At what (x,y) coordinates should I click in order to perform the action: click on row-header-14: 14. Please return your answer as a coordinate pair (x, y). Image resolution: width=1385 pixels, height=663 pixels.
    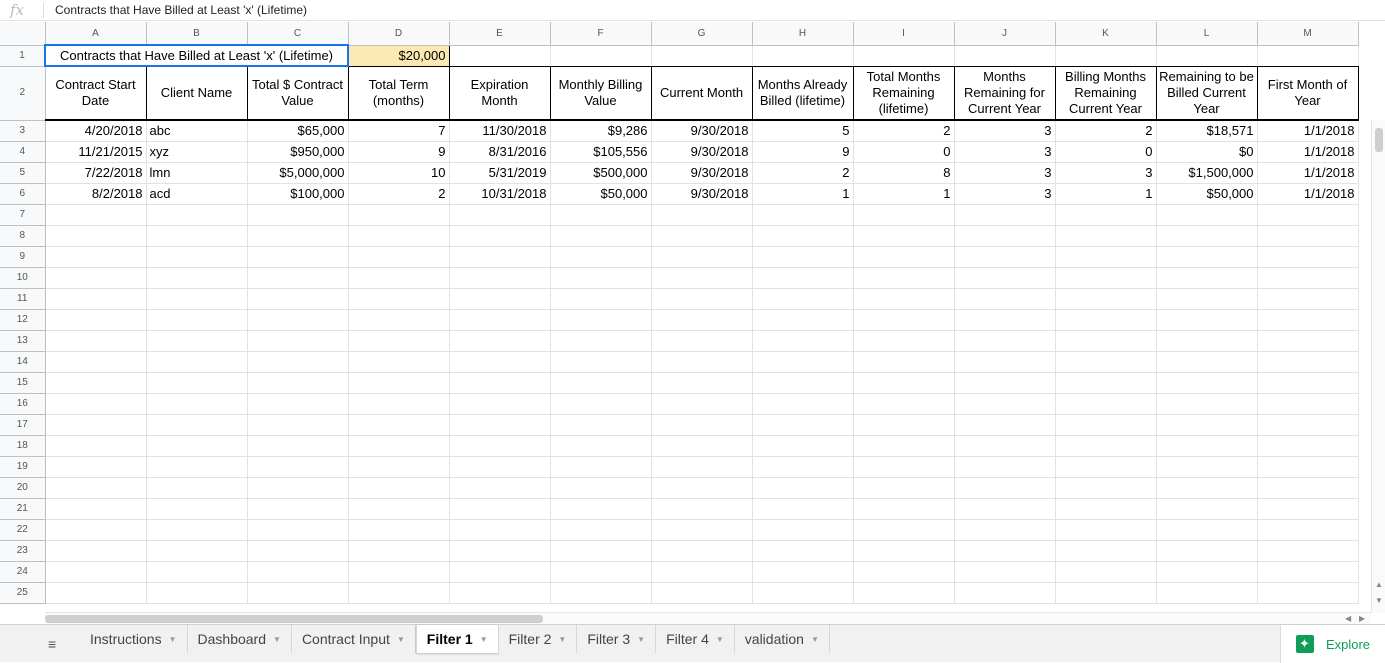
    Looking at the image, I should click on (23, 362).